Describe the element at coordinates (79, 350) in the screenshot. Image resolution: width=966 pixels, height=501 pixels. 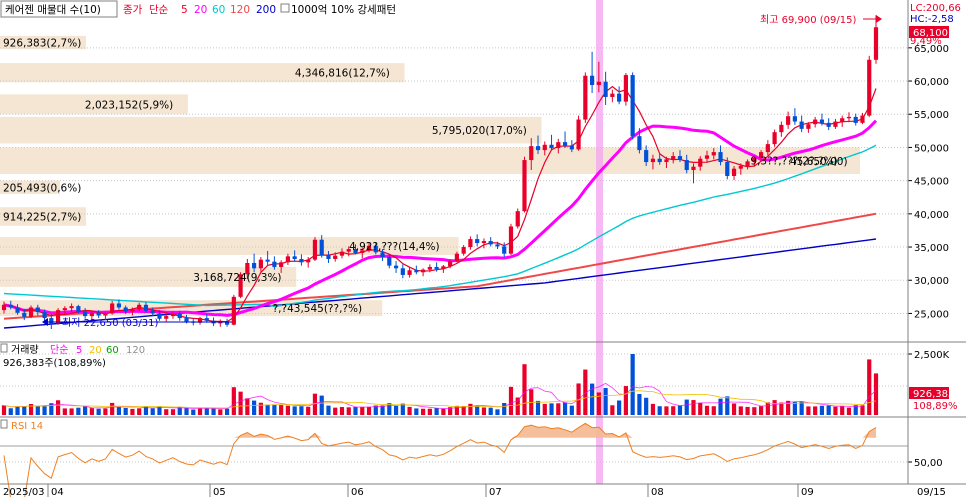
I see `volume-ma-5: 5` at that location.